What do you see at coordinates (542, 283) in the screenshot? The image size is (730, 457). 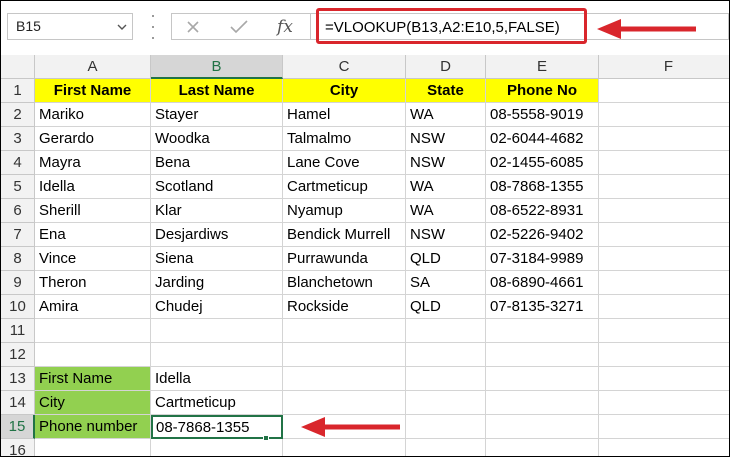 I see `cell-e9: 08-6890-4661` at bounding box center [542, 283].